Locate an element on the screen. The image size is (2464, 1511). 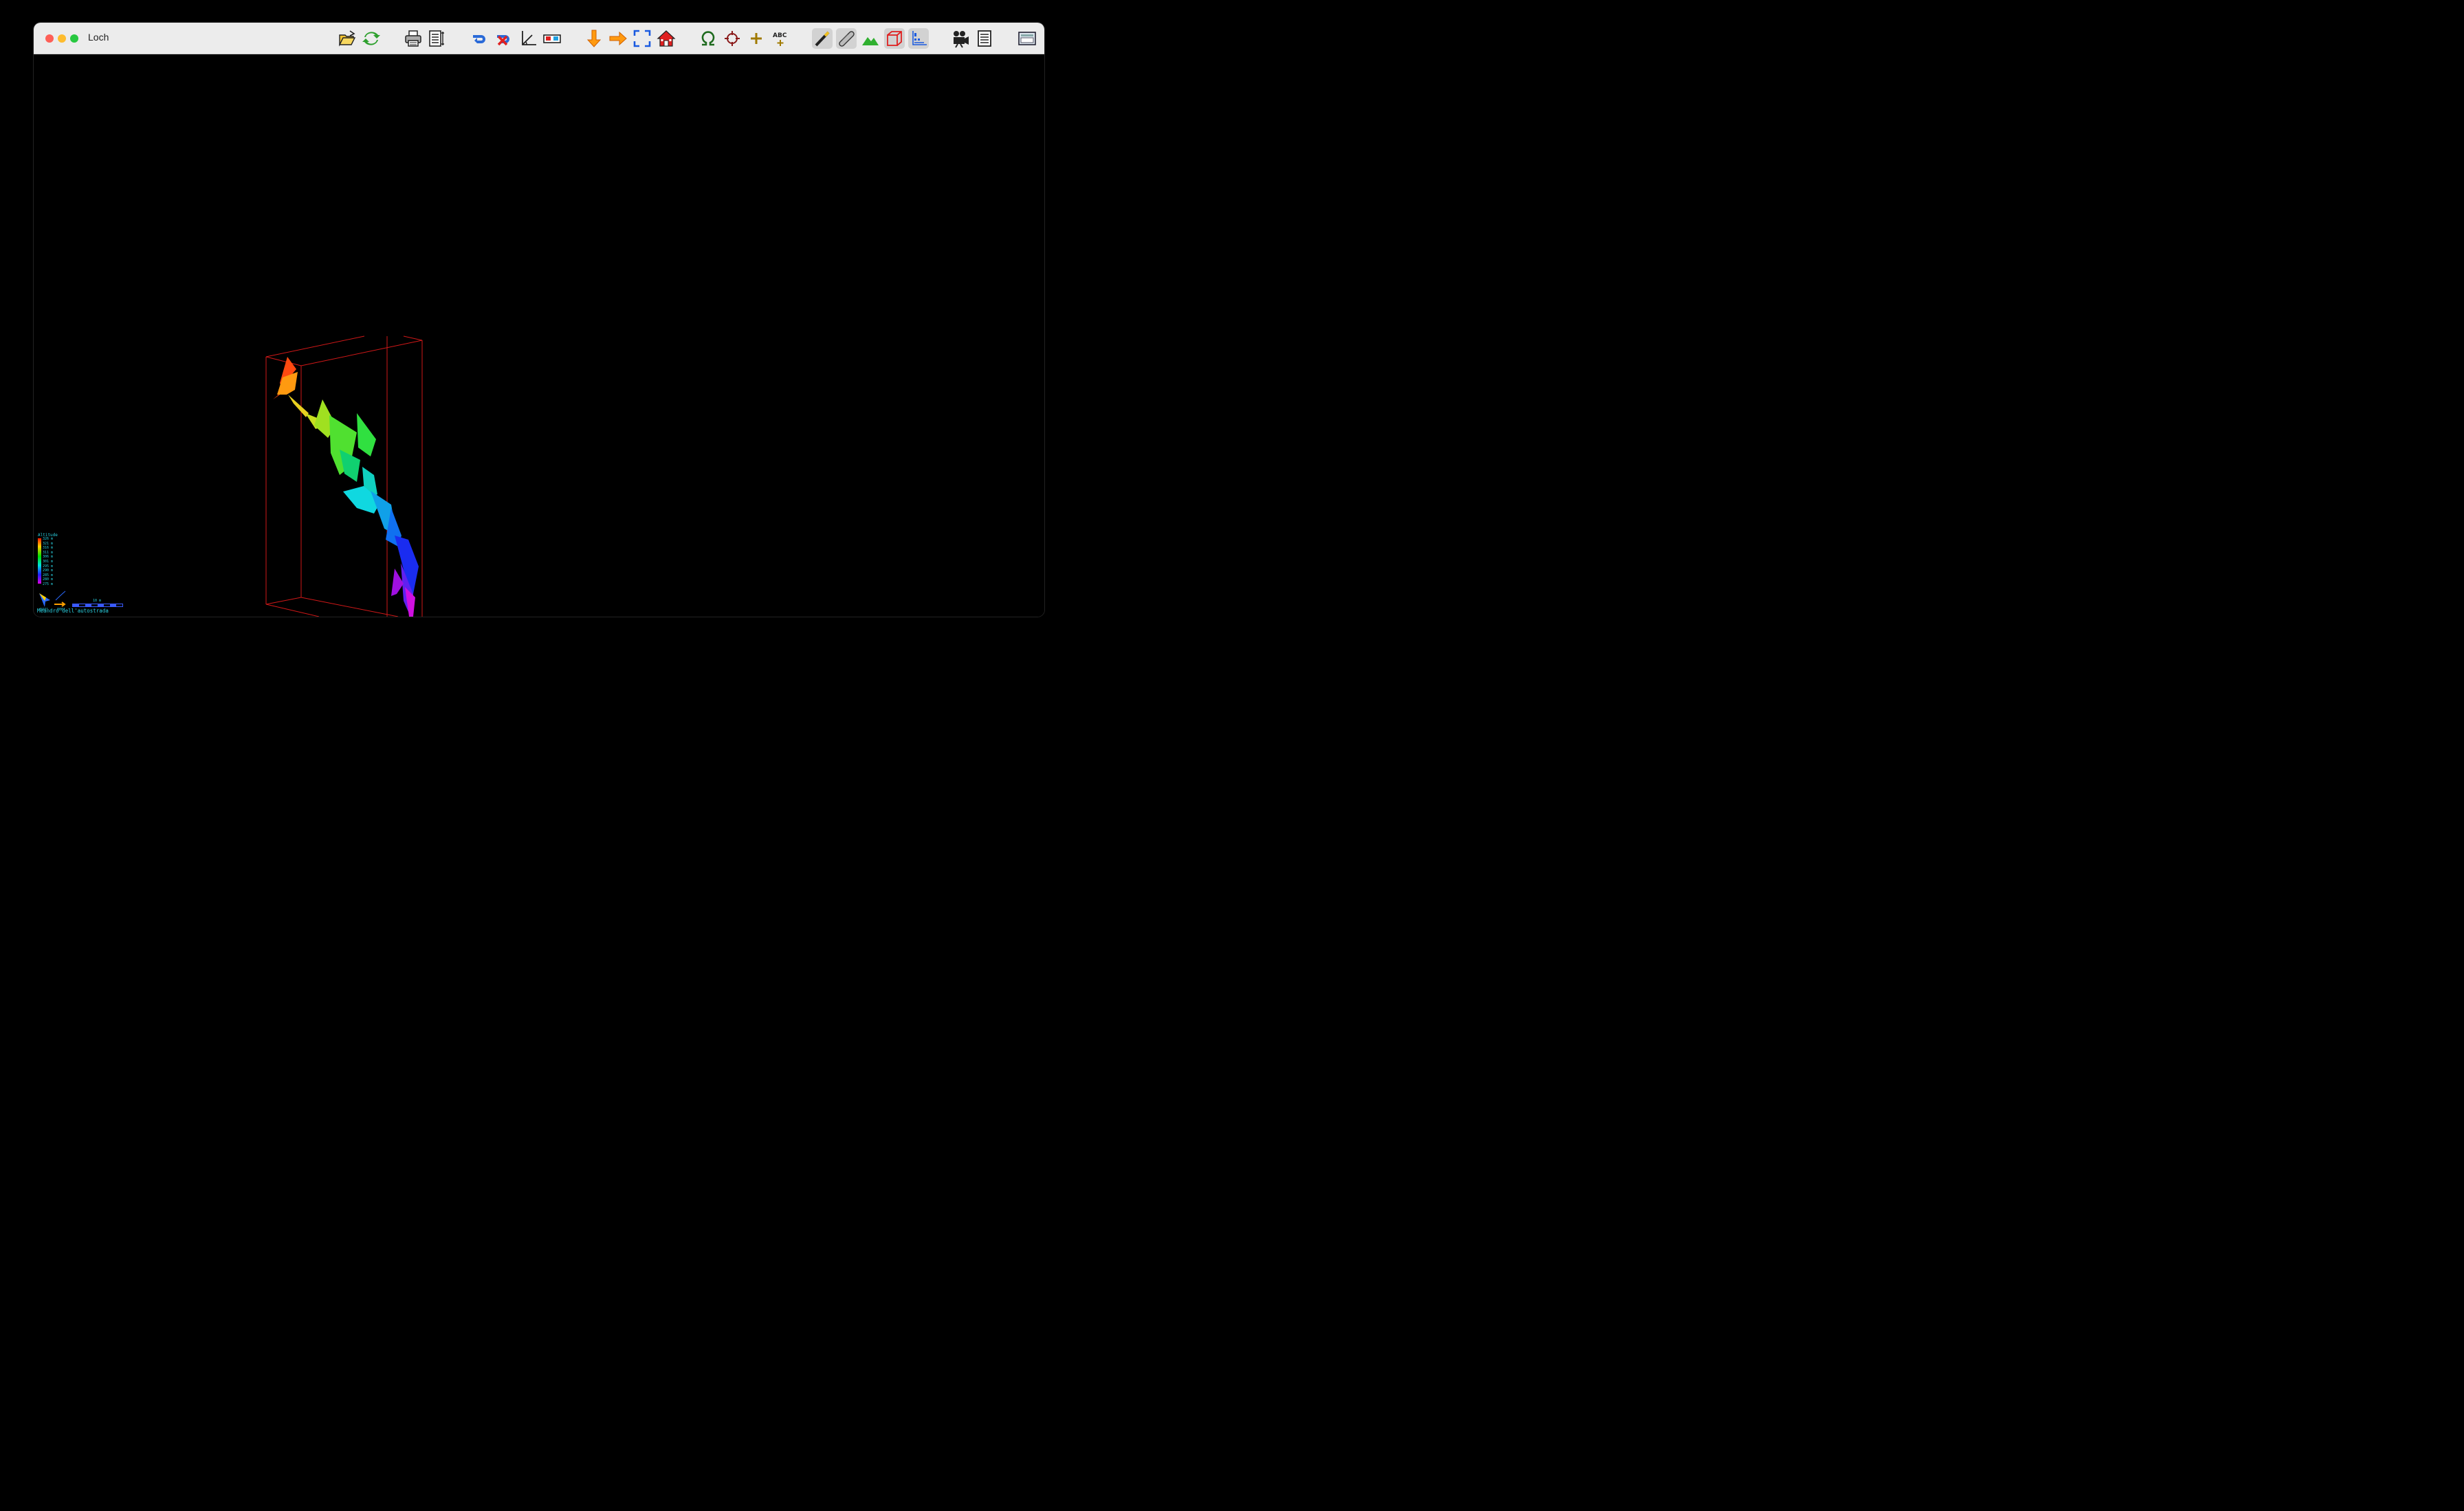
svg-text: ABC is located at coordinates (780, 35).